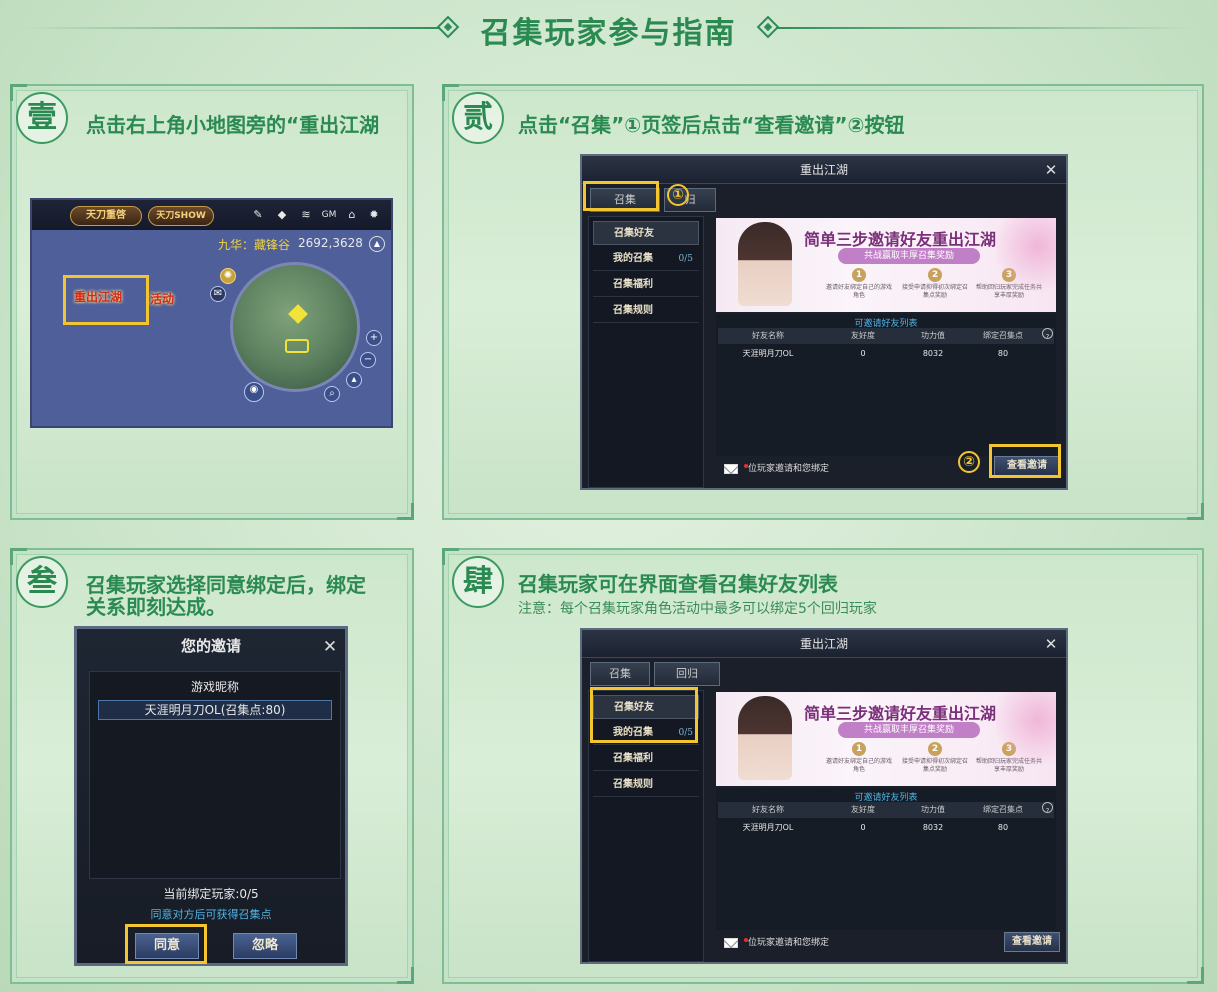 Image resolution: width=1217 pixels, height=992 pixels. Describe the element at coordinates (620, 674) in the screenshot. I see `tab-summon: 召集` at that location.